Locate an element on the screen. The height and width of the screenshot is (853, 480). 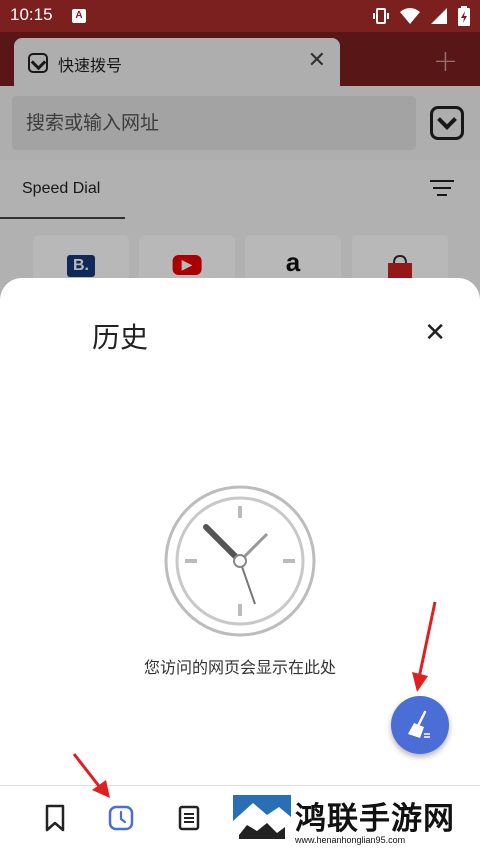
nav-notes is located at coordinates (189, 818).